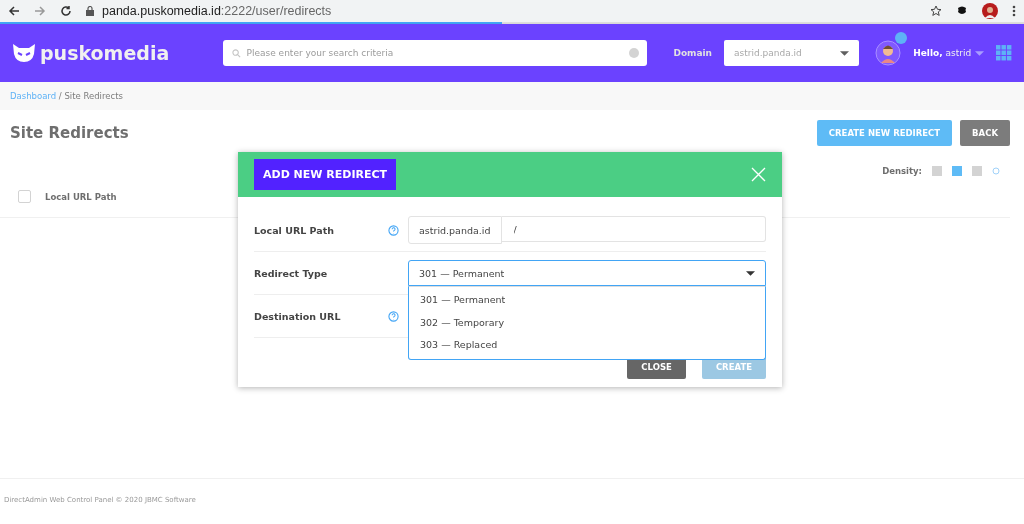  Describe the element at coordinates (634, 53) in the screenshot. I see `clear-icon` at that location.